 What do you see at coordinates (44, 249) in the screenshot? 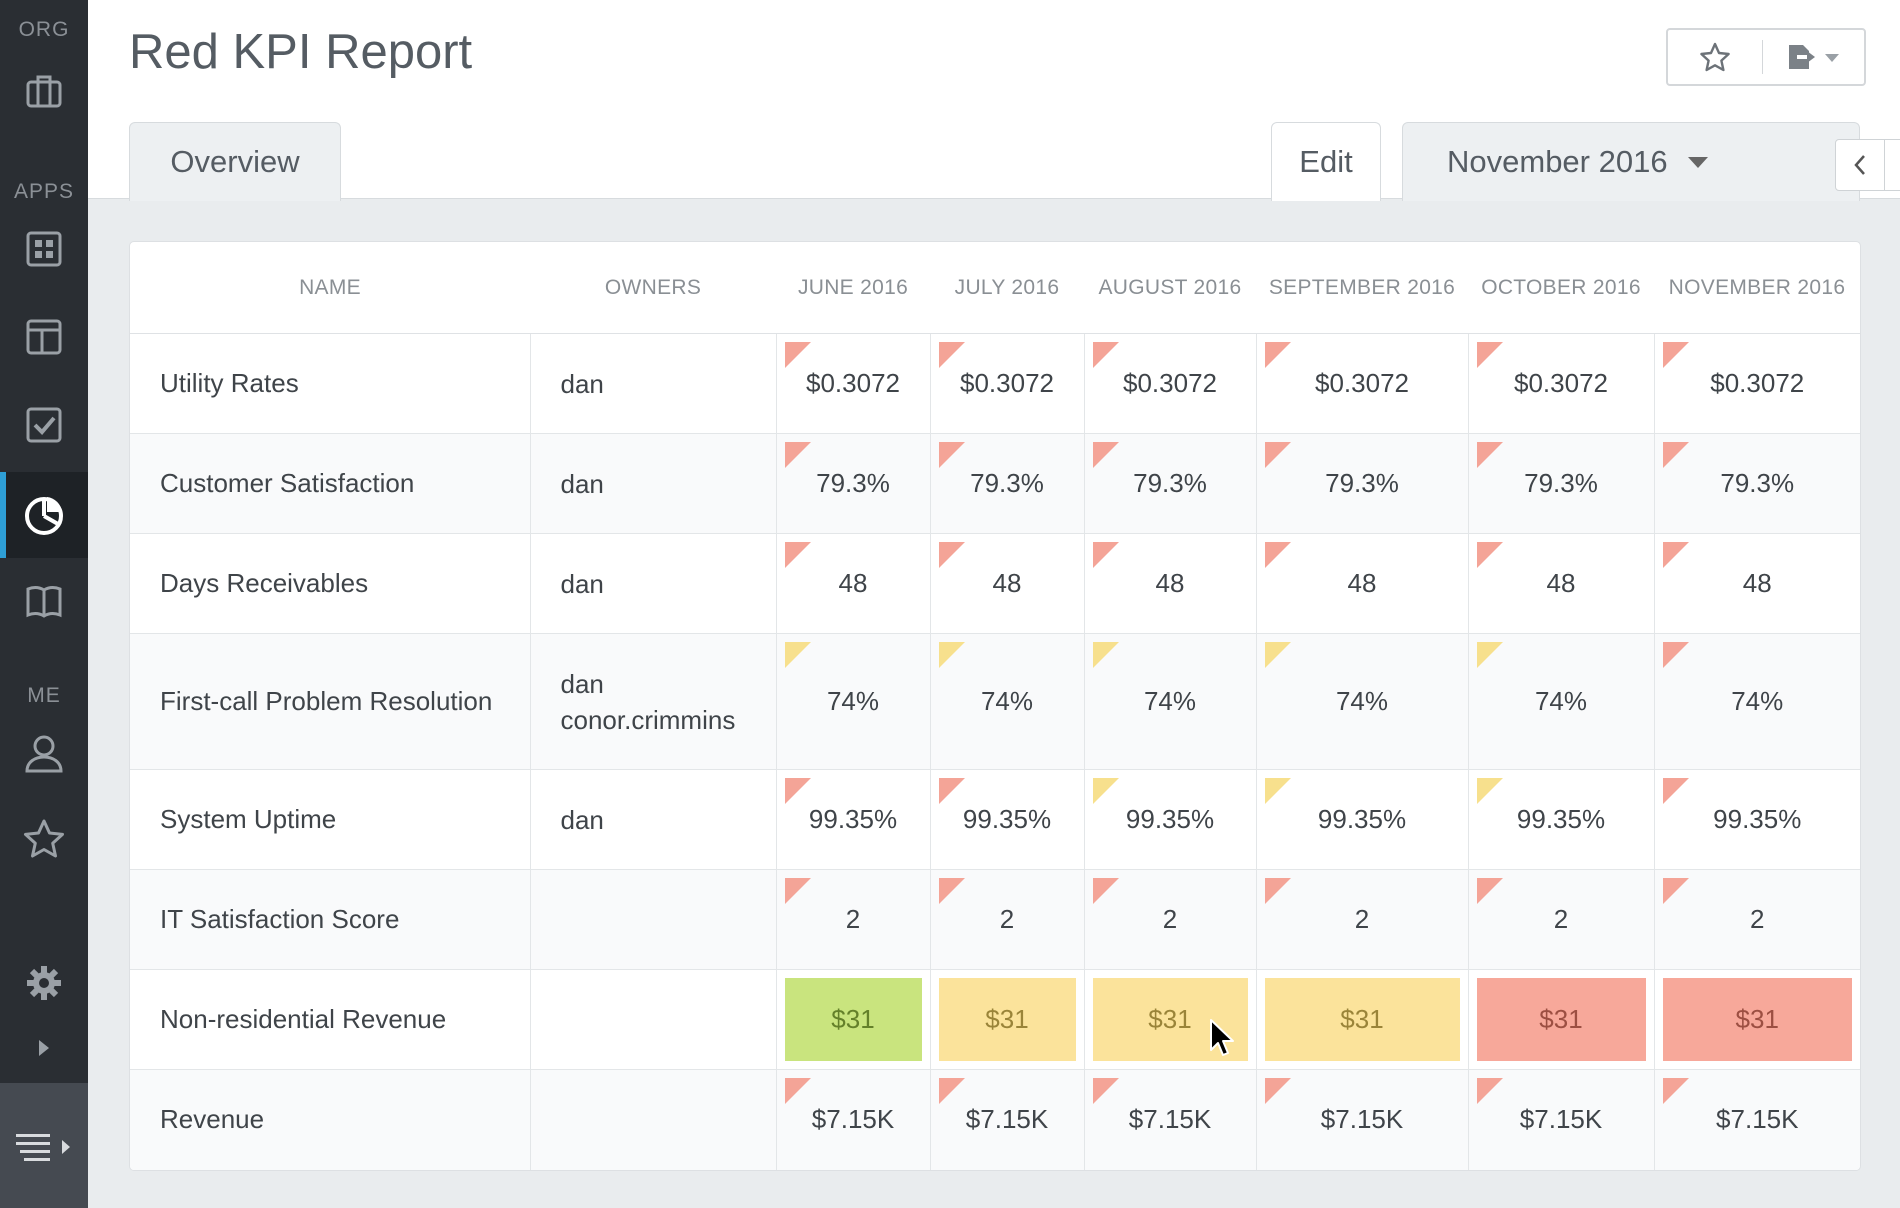
I see `dashboard-icon` at bounding box center [44, 249].